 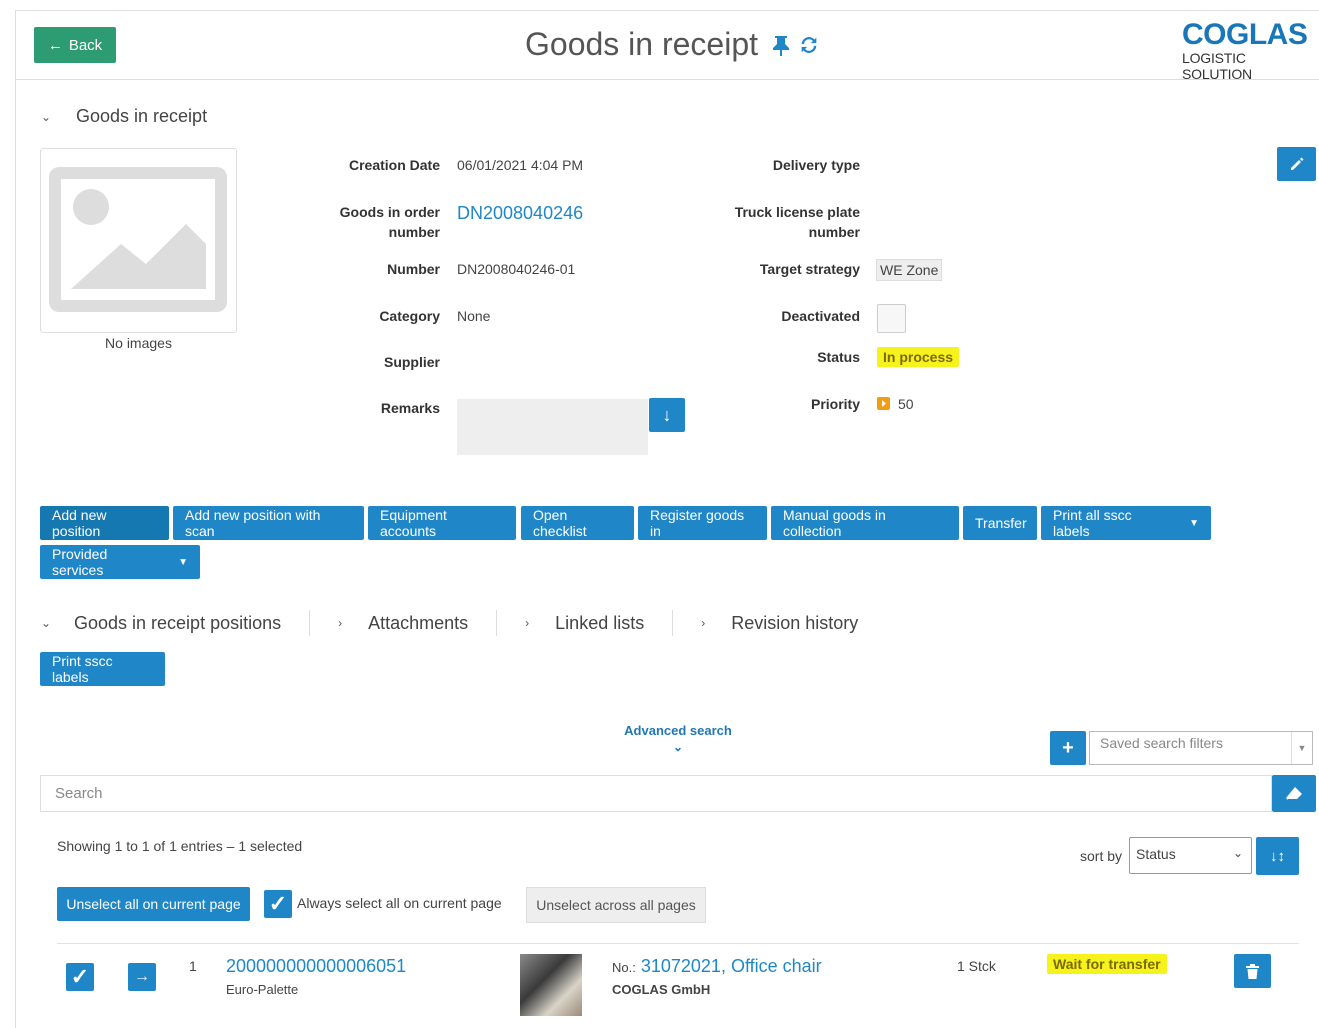 I want to click on number-value: DN2008040246-01, so click(x=516, y=269).